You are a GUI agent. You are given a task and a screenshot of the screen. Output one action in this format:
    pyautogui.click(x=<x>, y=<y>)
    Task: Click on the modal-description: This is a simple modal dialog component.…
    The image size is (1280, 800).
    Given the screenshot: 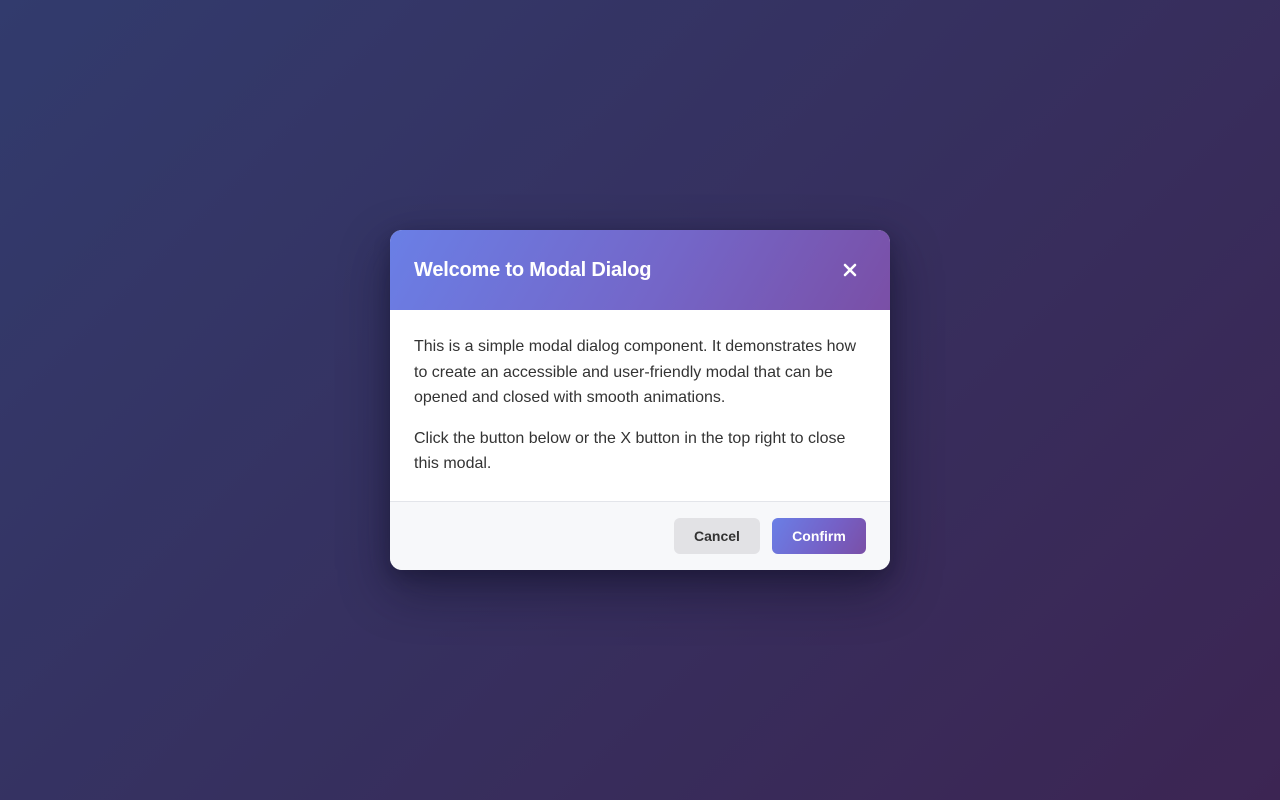 What is the action you would take?
    pyautogui.click(x=635, y=372)
    